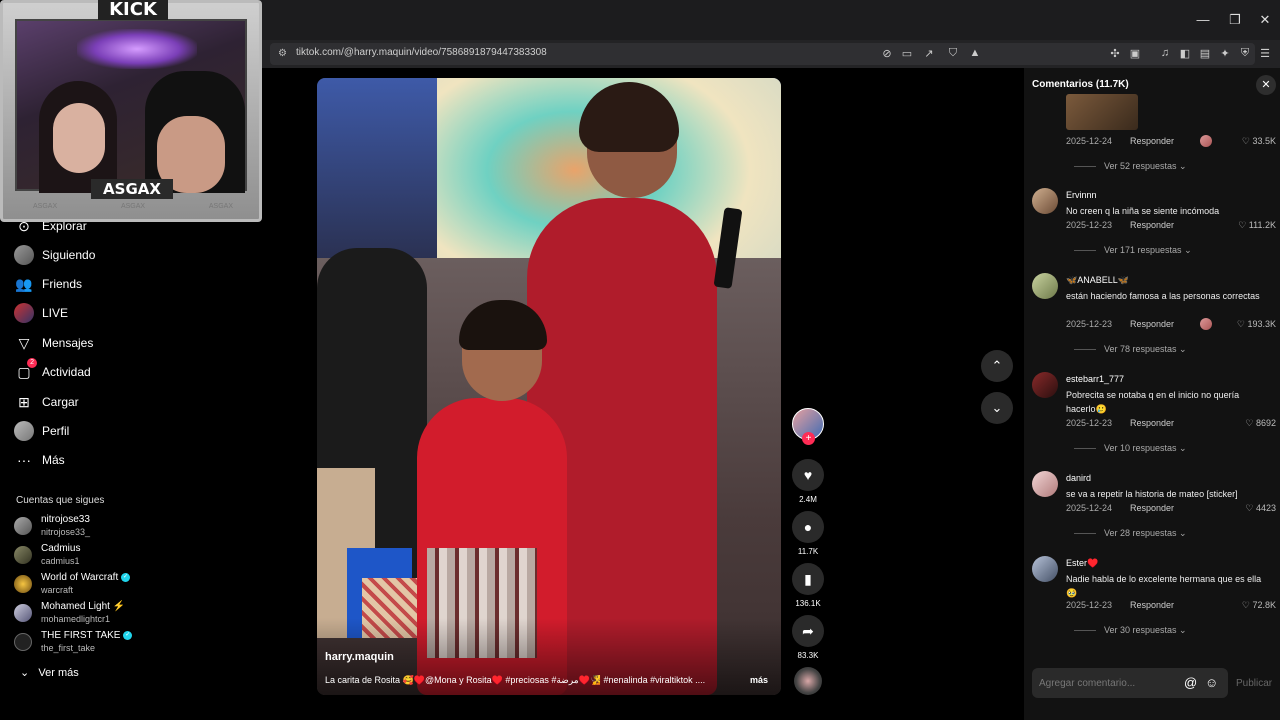 This screenshot has width=1280, height=720. What do you see at coordinates (84, 528) in the screenshot?
I see `followed-account: nitrojose33 nitrojose33_` at bounding box center [84, 528].